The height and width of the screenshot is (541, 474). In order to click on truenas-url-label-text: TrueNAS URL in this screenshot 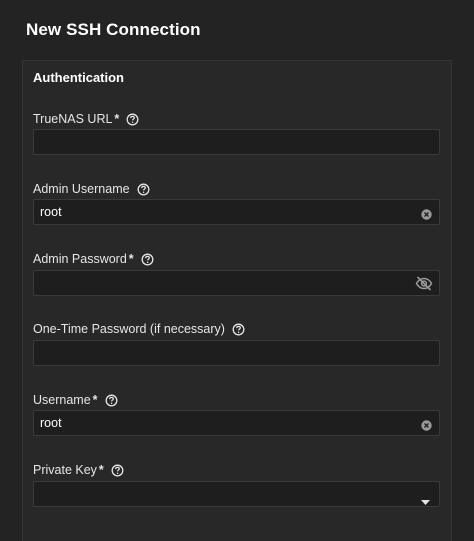, I will do `click(73, 119)`.